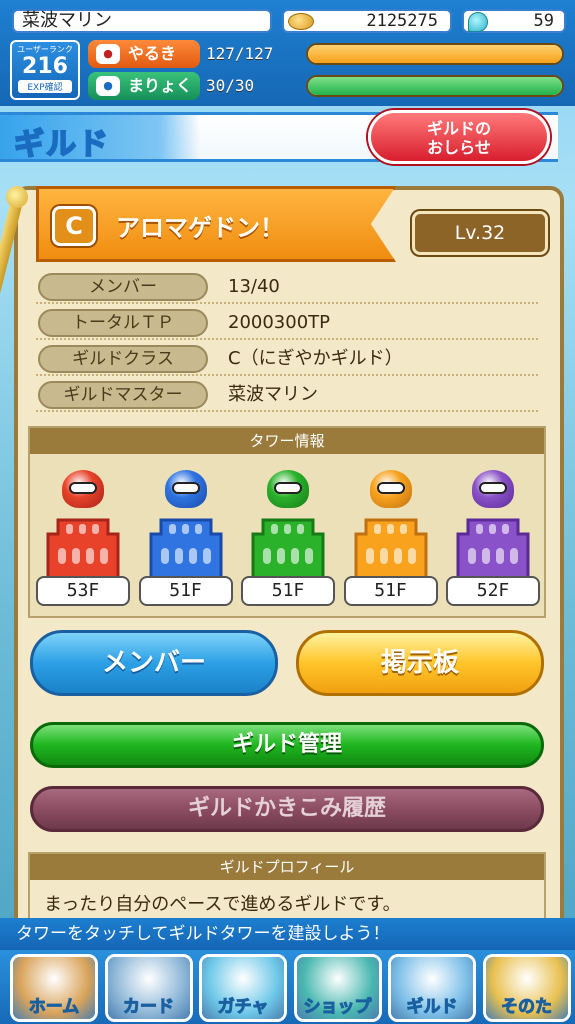 This screenshot has height=1024, width=575. What do you see at coordinates (108, 86) in the screenshot?
I see `mana-icon: ●` at bounding box center [108, 86].